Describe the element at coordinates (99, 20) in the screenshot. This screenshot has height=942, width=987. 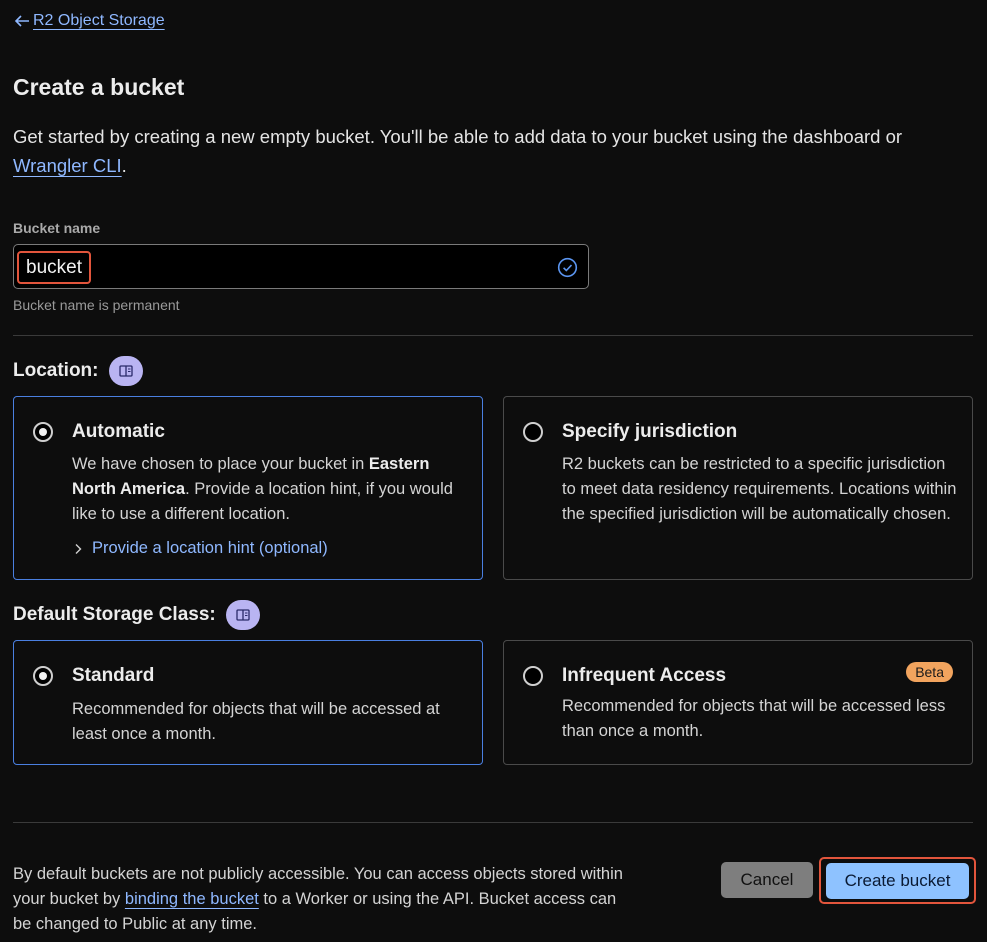
I see `back-link-label: R2 Object Storage` at that location.